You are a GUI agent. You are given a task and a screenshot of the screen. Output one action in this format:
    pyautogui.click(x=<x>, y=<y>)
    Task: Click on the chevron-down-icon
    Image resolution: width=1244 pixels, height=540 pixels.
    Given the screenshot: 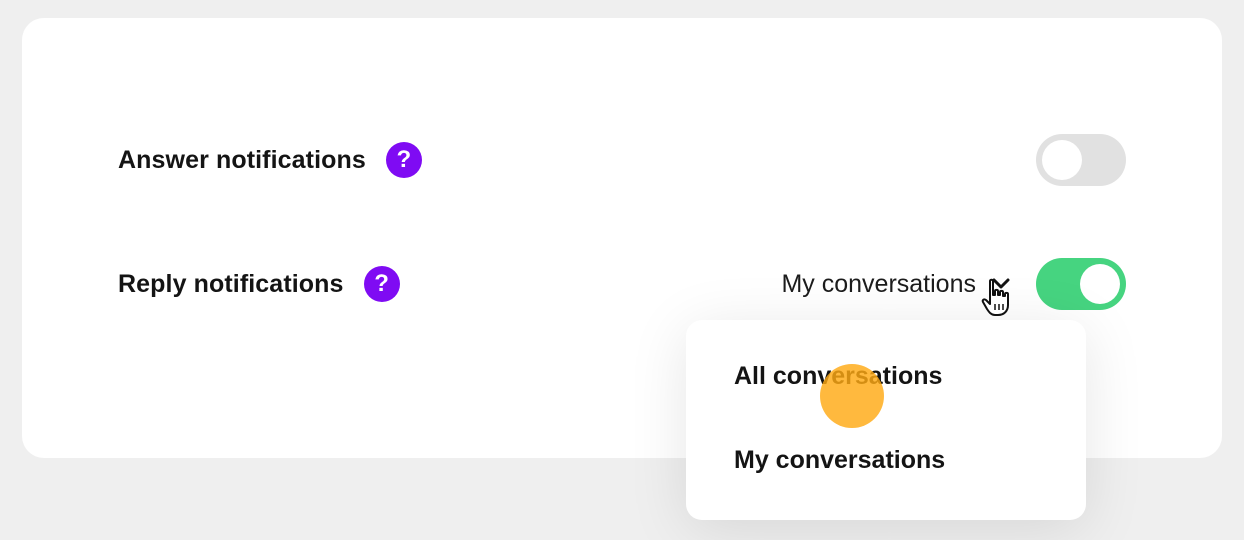 What is the action you would take?
    pyautogui.click(x=1001, y=284)
    